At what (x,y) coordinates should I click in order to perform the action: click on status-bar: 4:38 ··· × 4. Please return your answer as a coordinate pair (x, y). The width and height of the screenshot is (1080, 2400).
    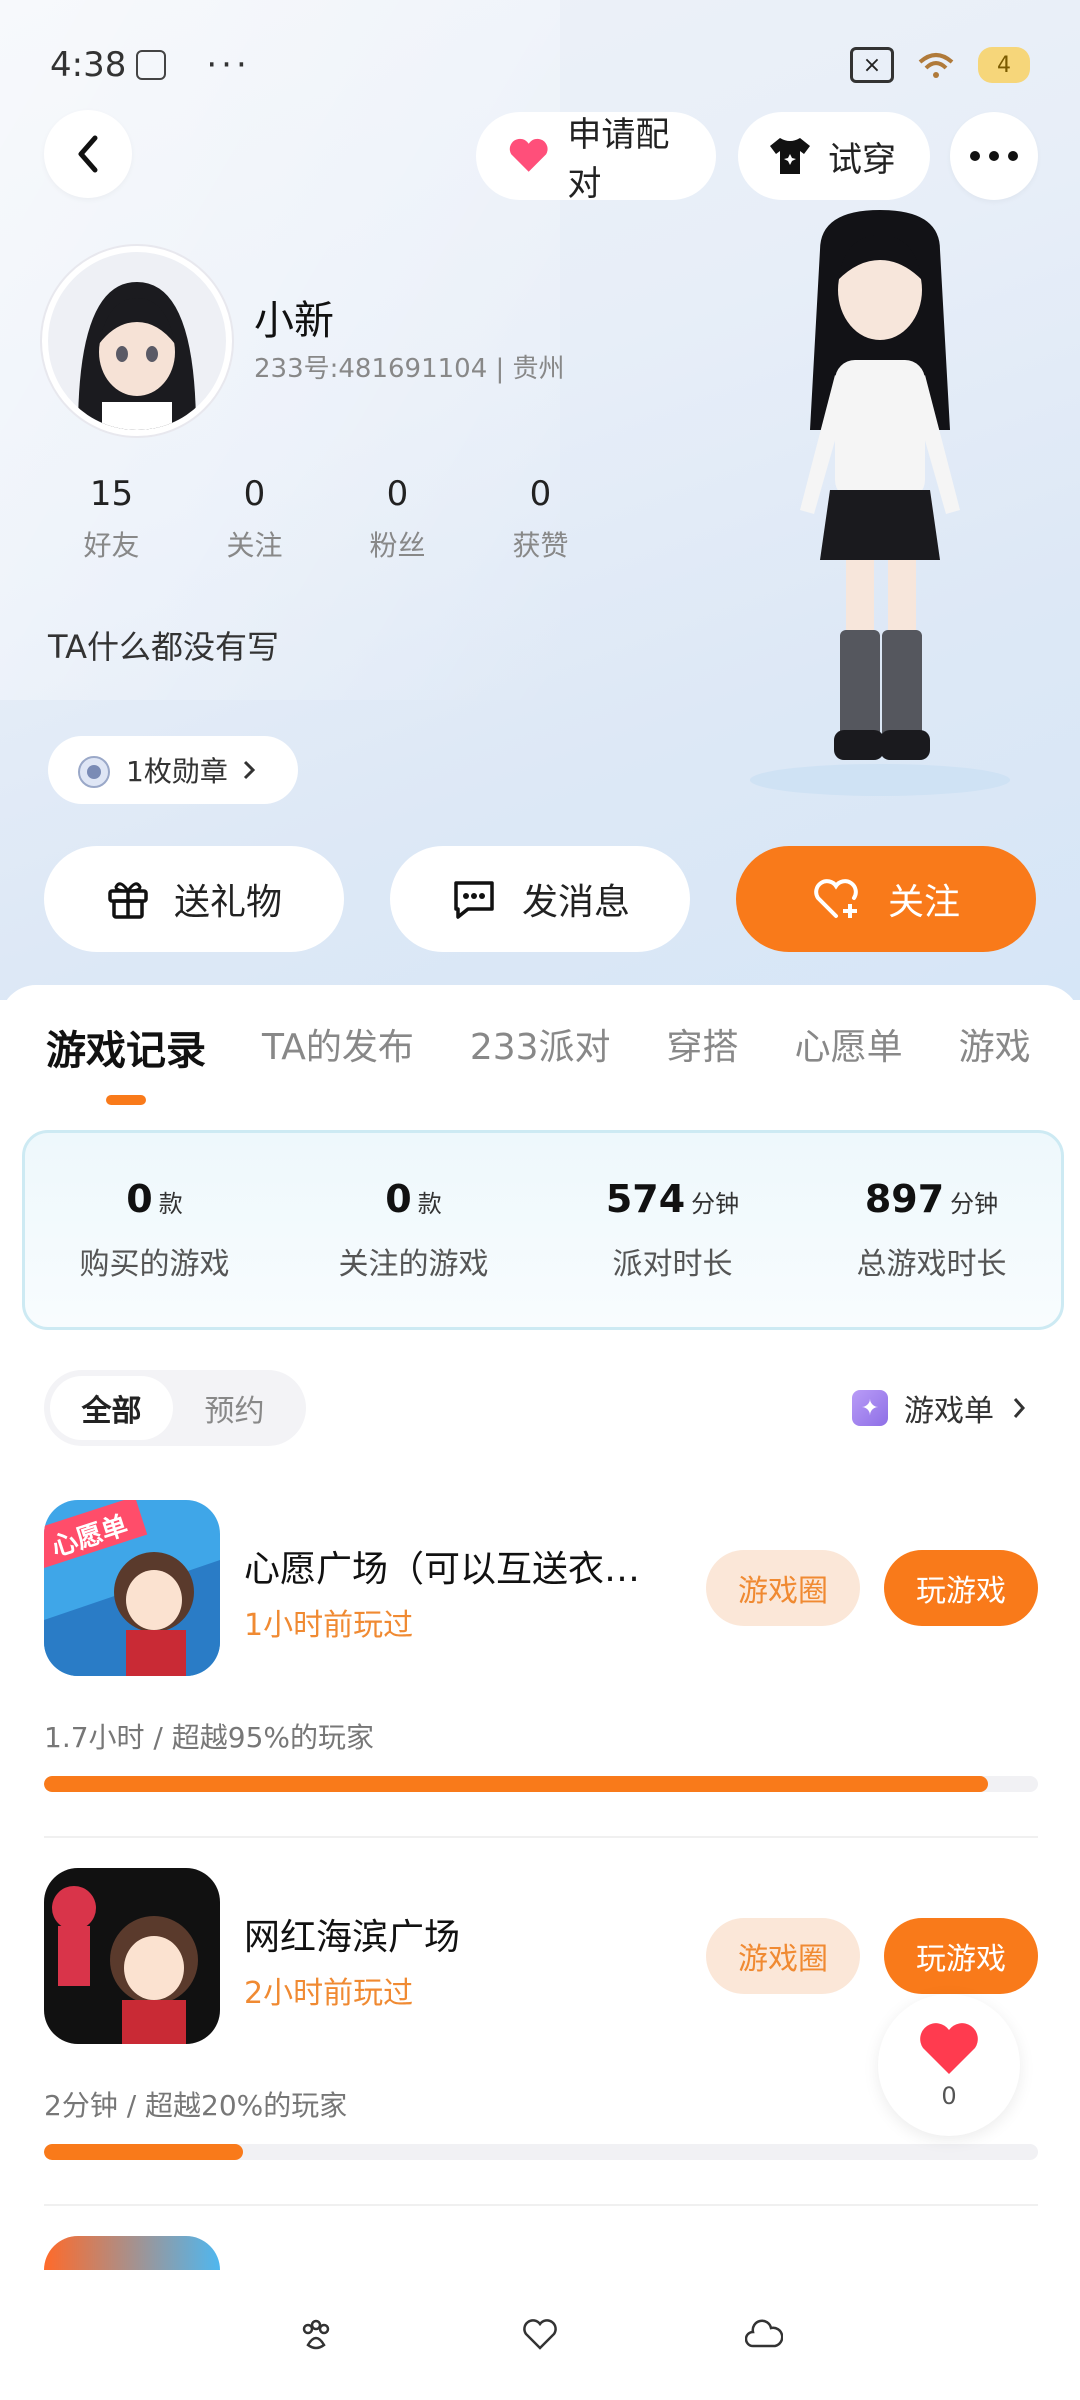
    Looking at the image, I should click on (540, 65).